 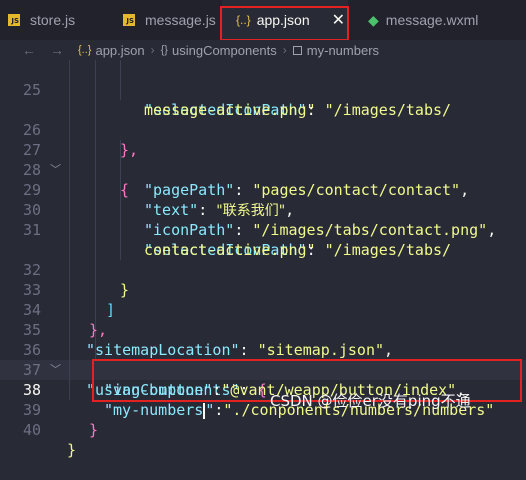 What do you see at coordinates (119, 50) in the screenshot?
I see `breadcrumb-file: app.json` at bounding box center [119, 50].